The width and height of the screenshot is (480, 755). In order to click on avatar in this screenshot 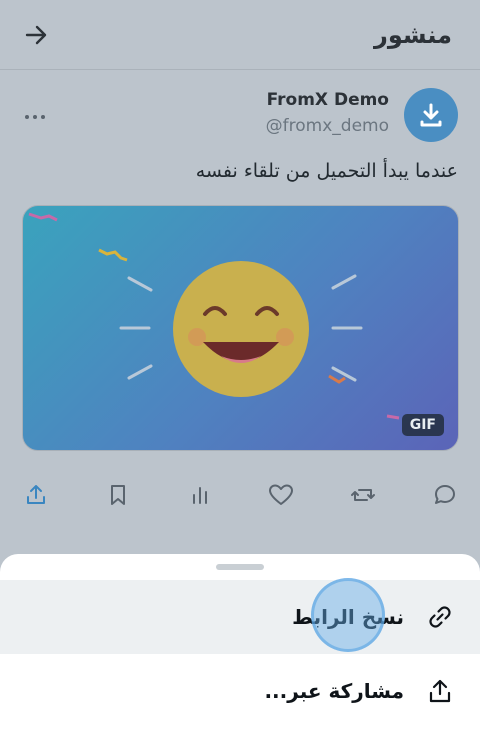, I will do `click(431, 115)`.